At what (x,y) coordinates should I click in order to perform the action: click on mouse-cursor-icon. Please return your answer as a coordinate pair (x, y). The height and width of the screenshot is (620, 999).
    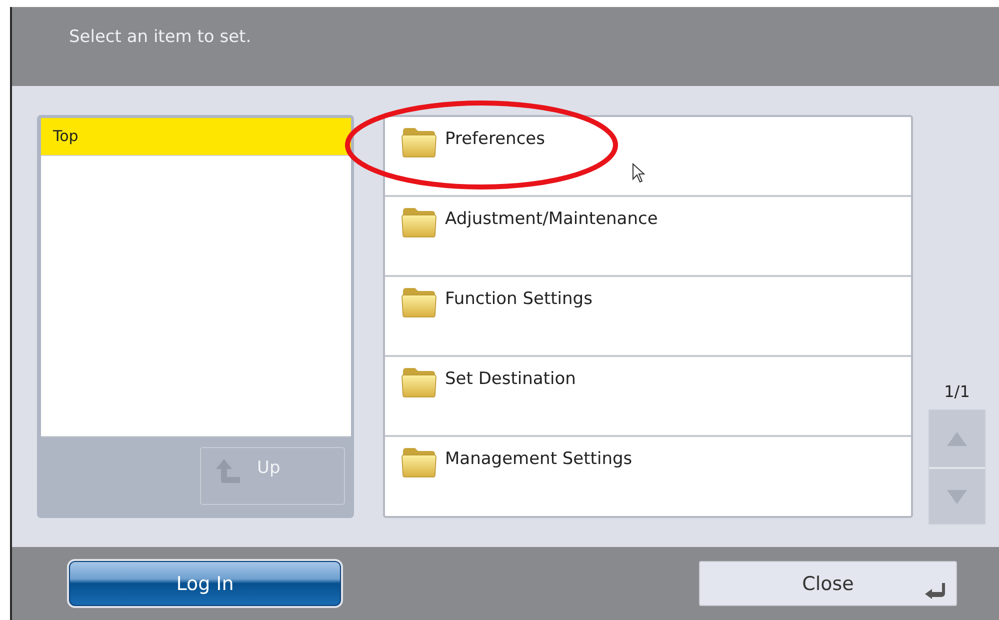
    Looking at the image, I should click on (638, 173).